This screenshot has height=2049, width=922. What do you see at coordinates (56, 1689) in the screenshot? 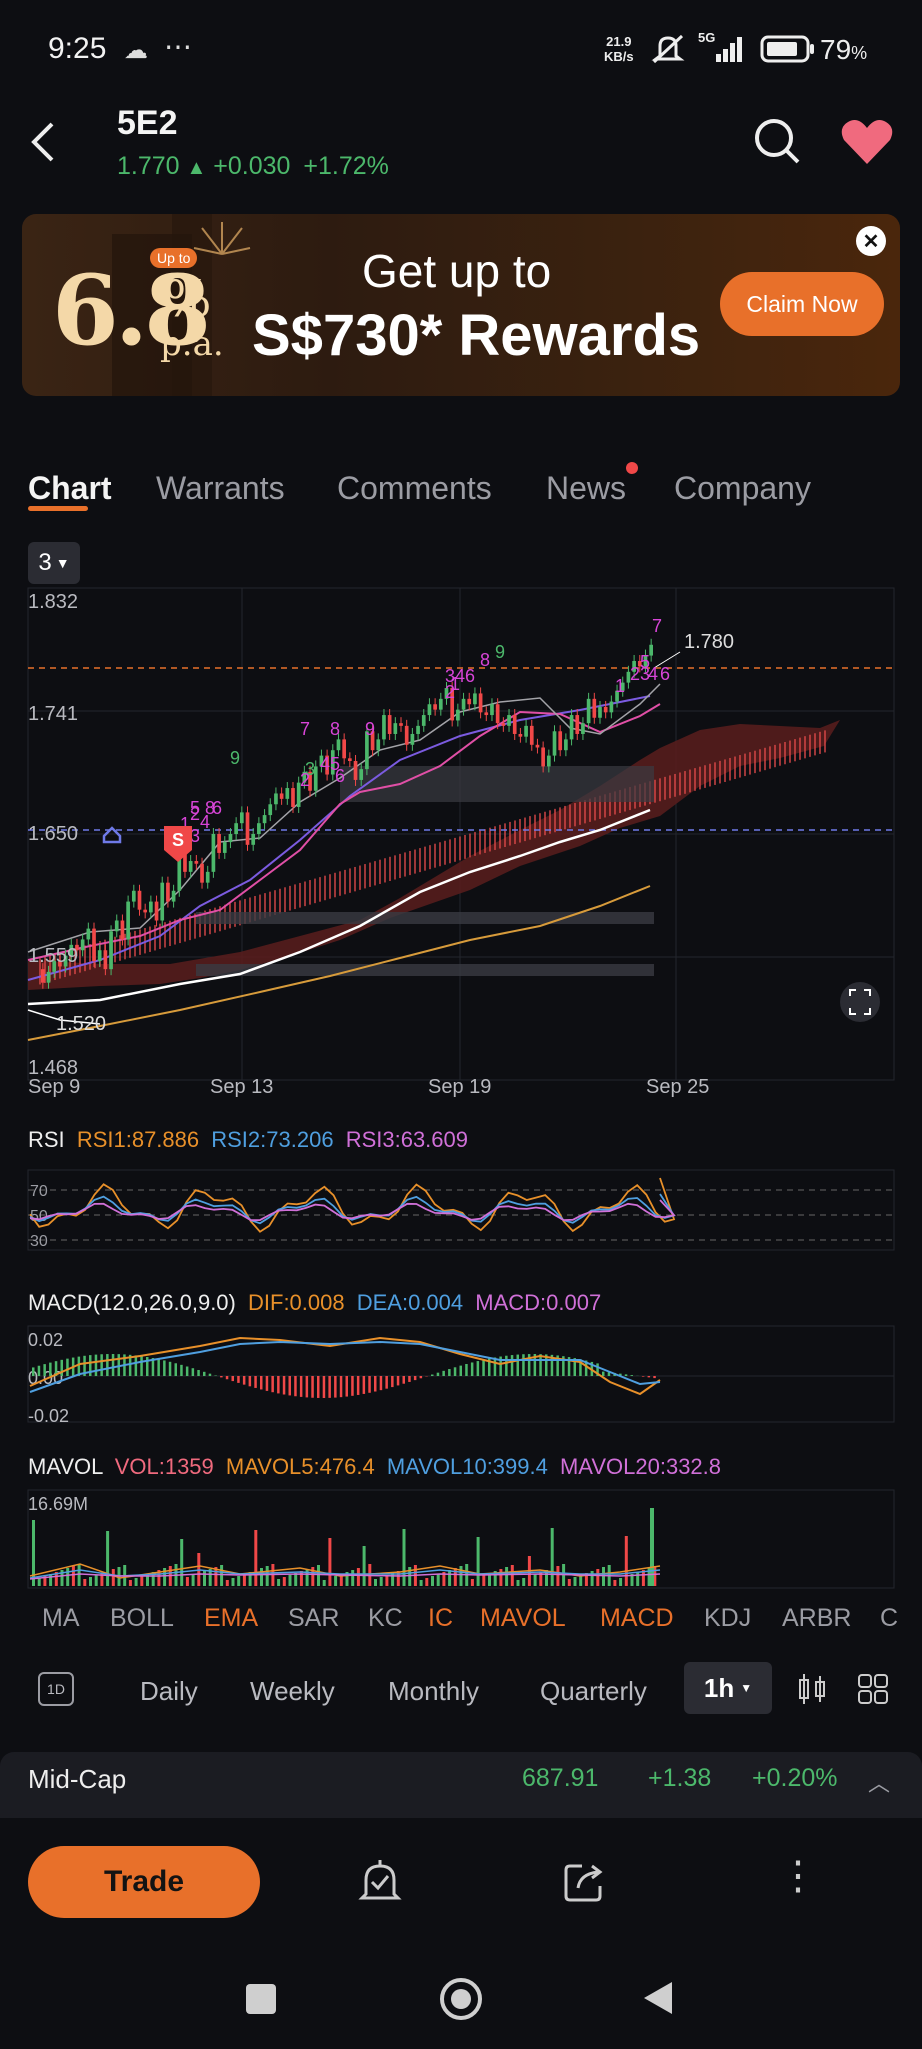
I see `one-day-button: 1D` at bounding box center [56, 1689].